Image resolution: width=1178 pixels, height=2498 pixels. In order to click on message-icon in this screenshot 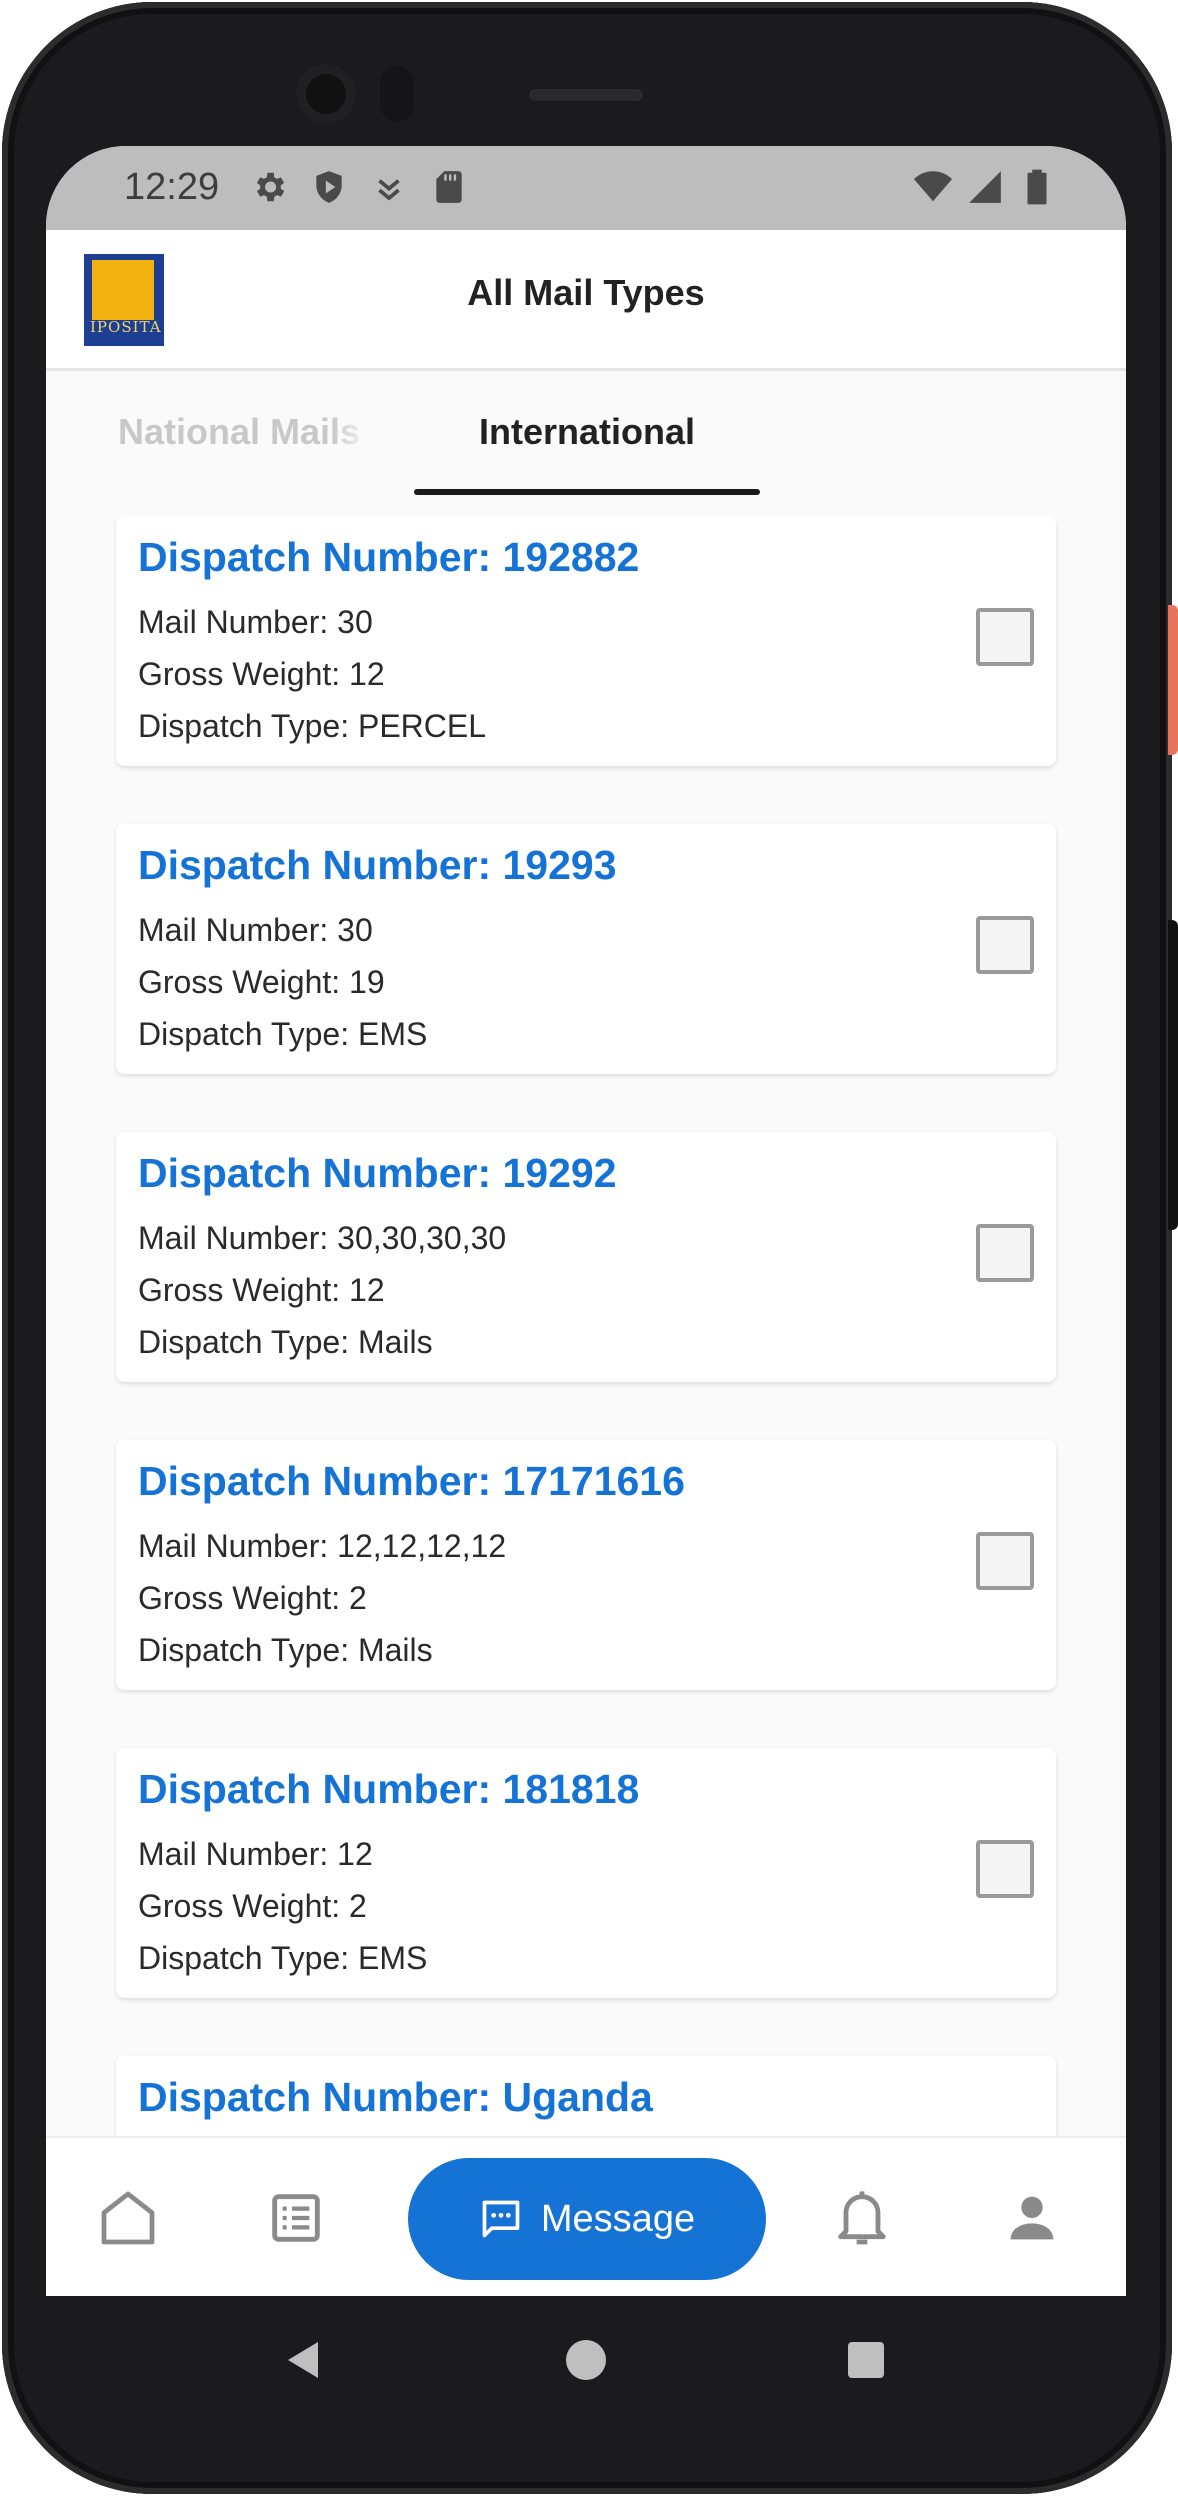, I will do `click(501, 2219)`.